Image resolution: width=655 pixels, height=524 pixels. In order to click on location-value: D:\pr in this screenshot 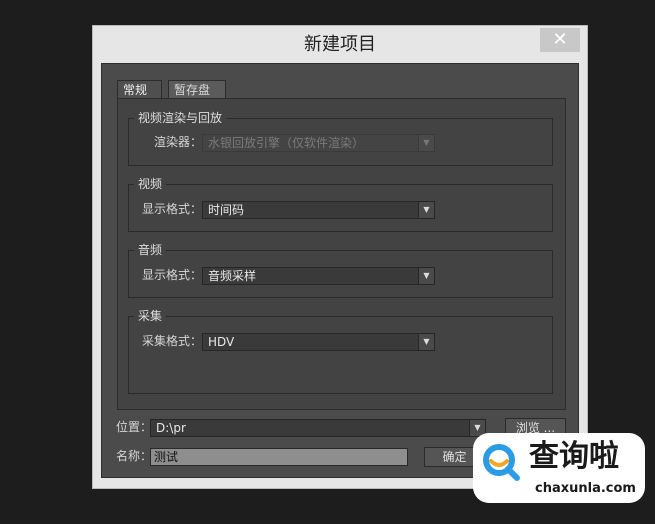, I will do `click(171, 428)`.